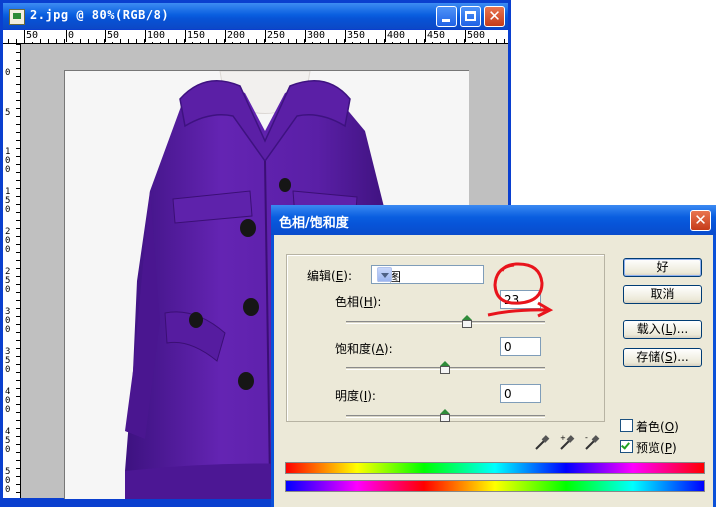 The width and height of the screenshot is (716, 507). Describe the element at coordinates (520, 393) in the screenshot. I see `lightness-input: 0` at that location.